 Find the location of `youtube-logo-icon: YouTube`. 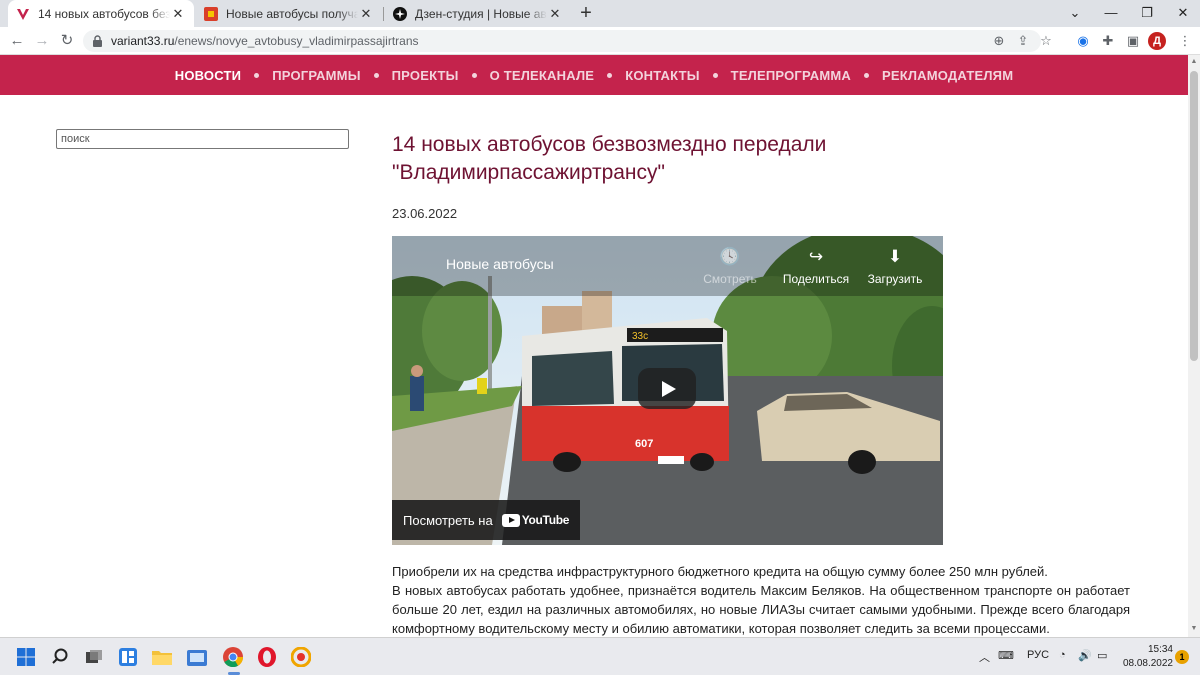

youtube-logo-icon: YouTube is located at coordinates (535, 520).